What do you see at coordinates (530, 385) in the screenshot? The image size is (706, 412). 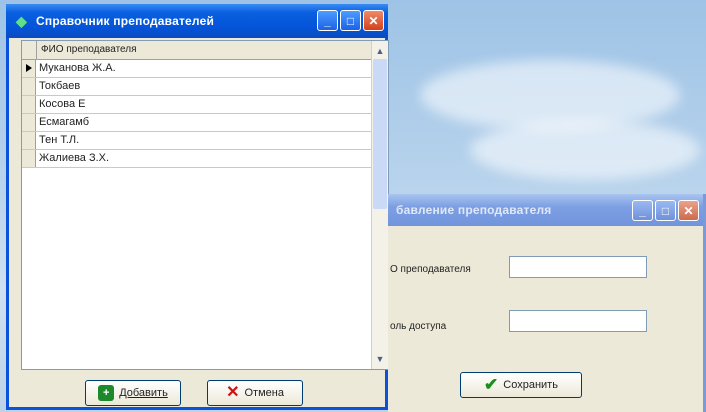 I see `save-button-label: Сохранить` at bounding box center [530, 385].